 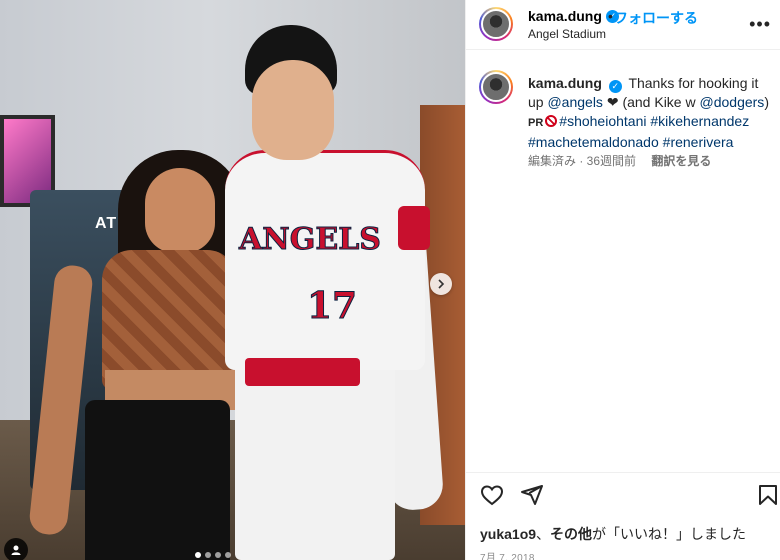 I want to click on pr-prefix: PR, so click(x=536, y=123).